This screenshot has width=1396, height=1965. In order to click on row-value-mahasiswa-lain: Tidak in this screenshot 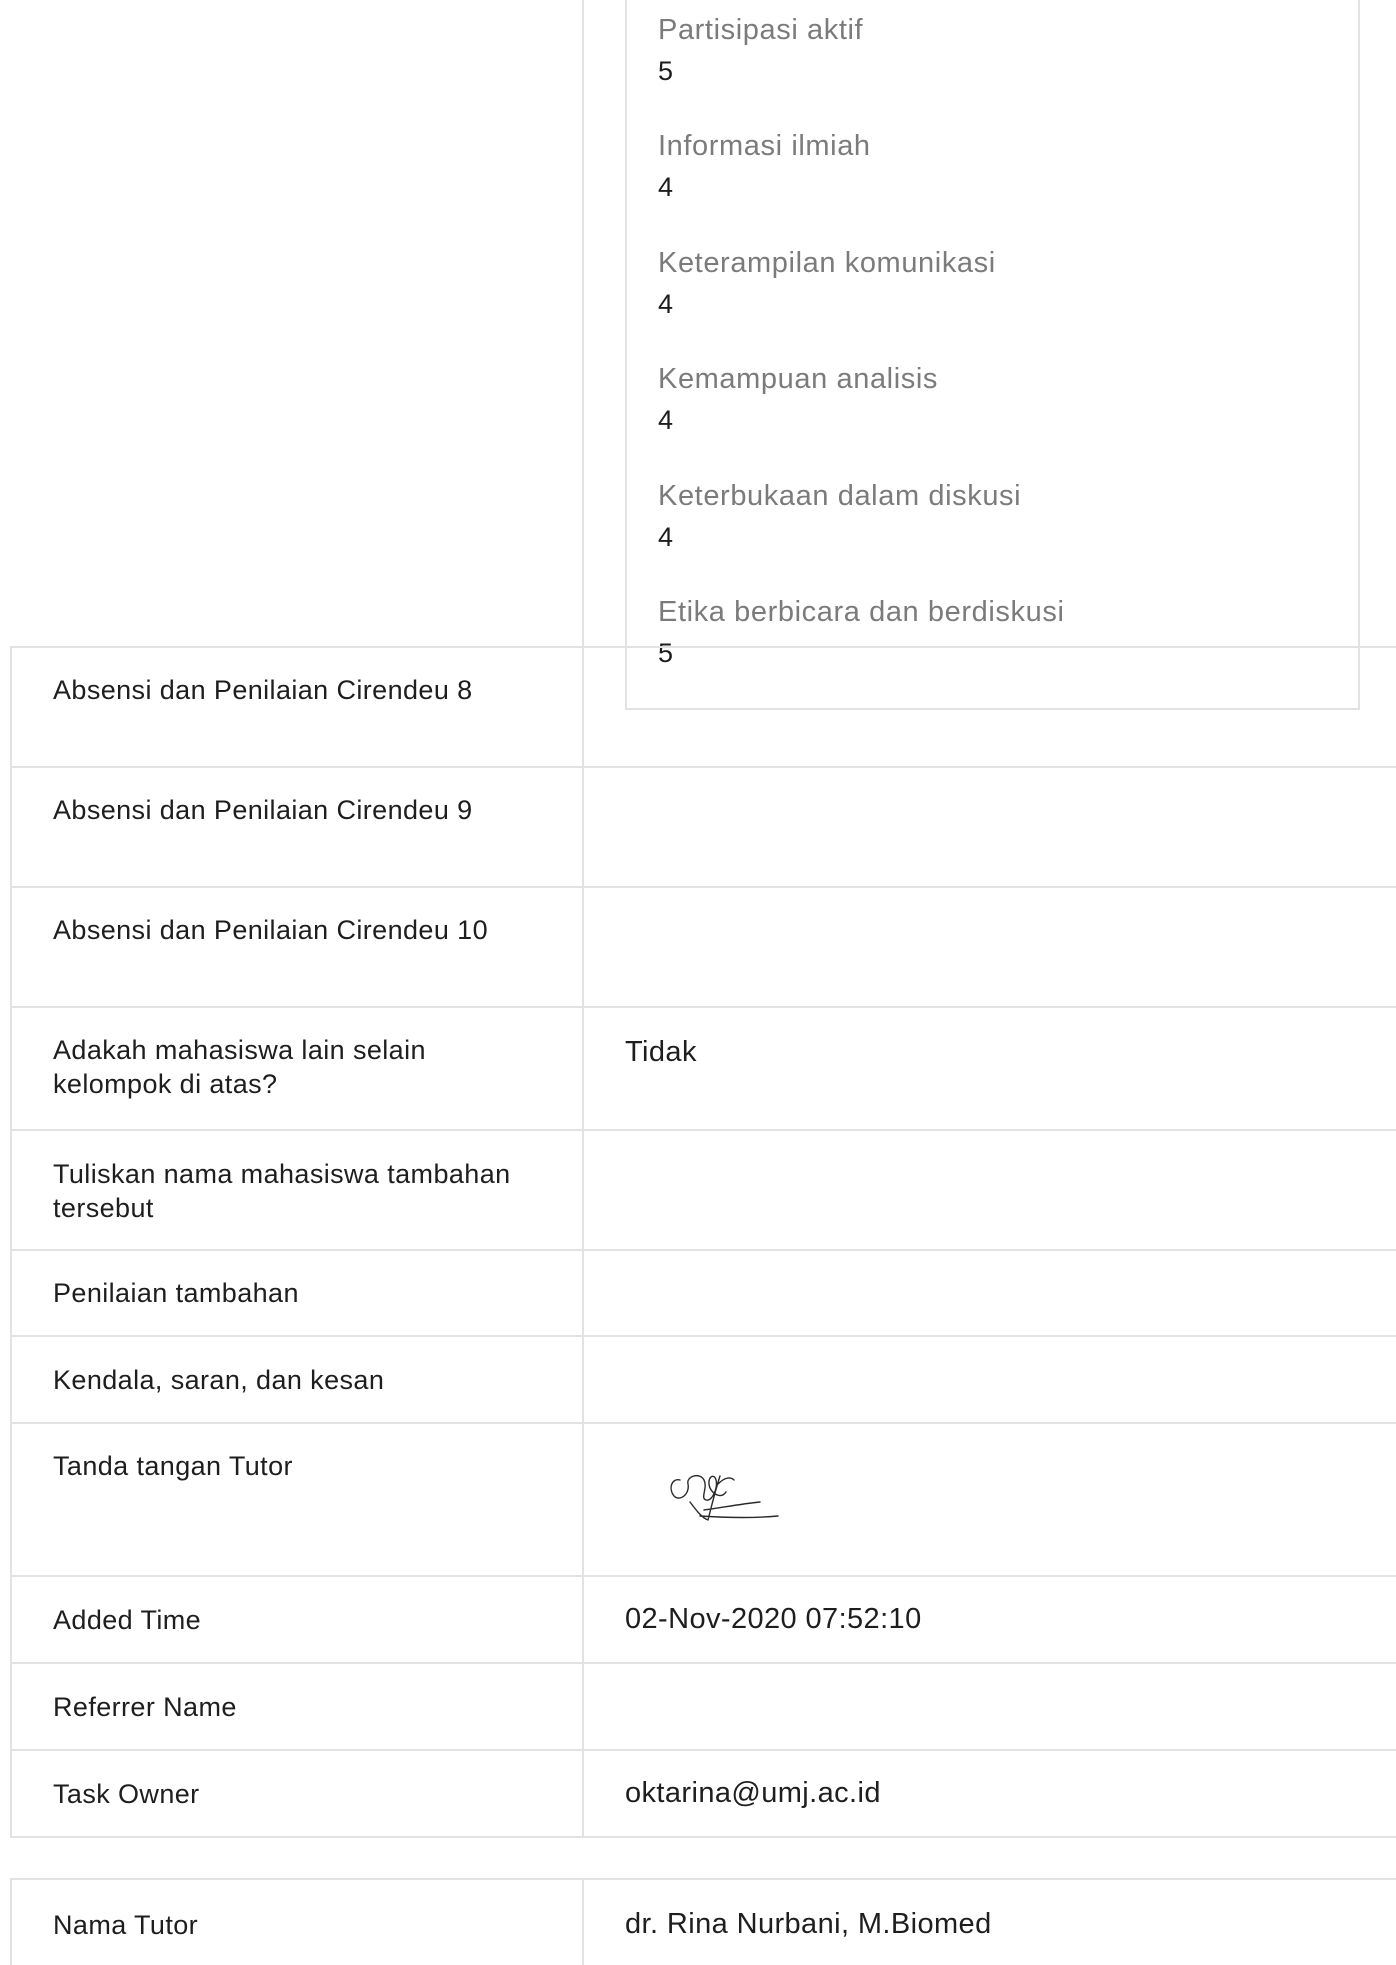, I will do `click(661, 1052)`.